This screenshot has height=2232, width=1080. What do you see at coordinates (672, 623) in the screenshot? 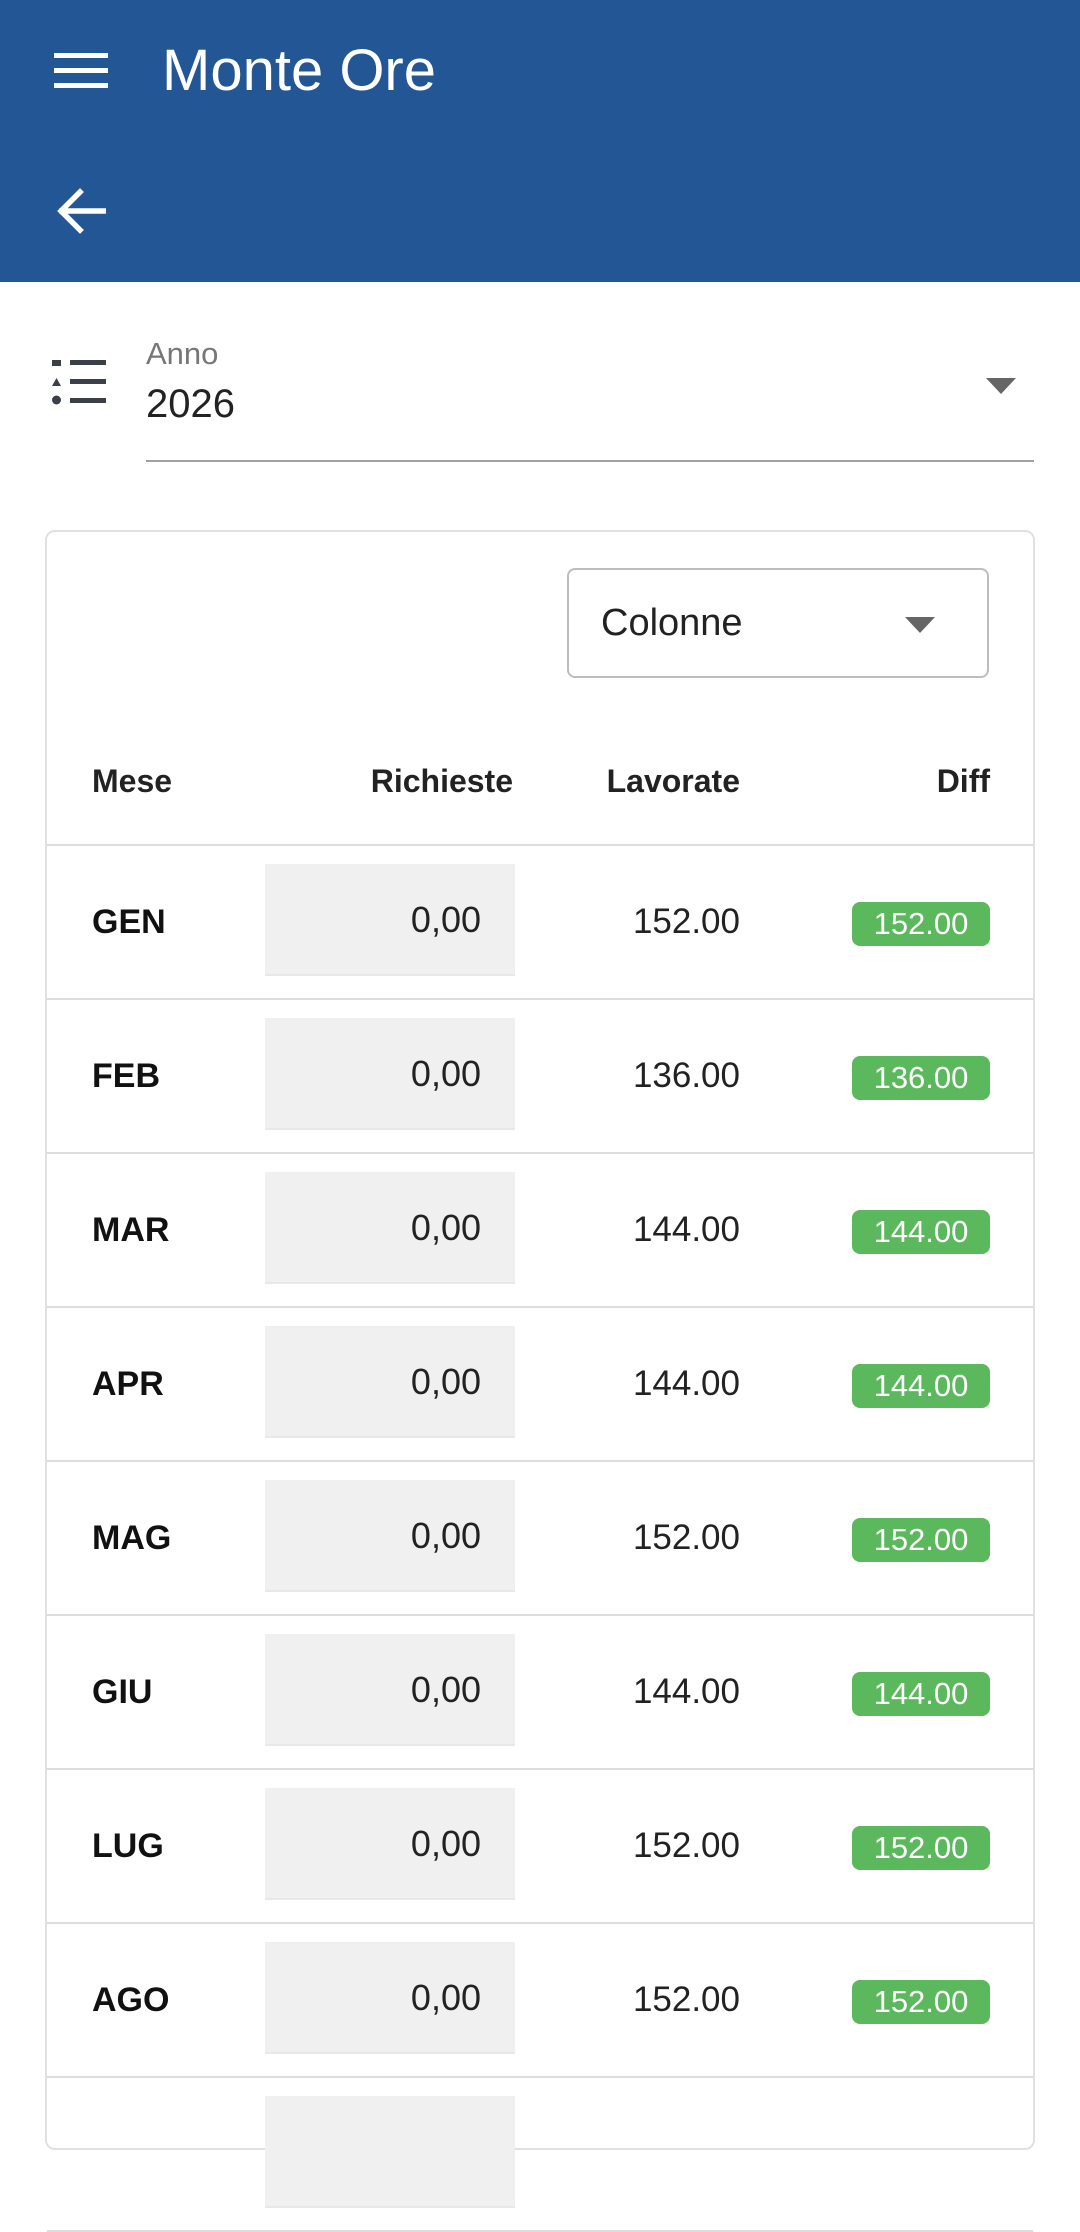
I see `columns-select-label: Colonne` at bounding box center [672, 623].